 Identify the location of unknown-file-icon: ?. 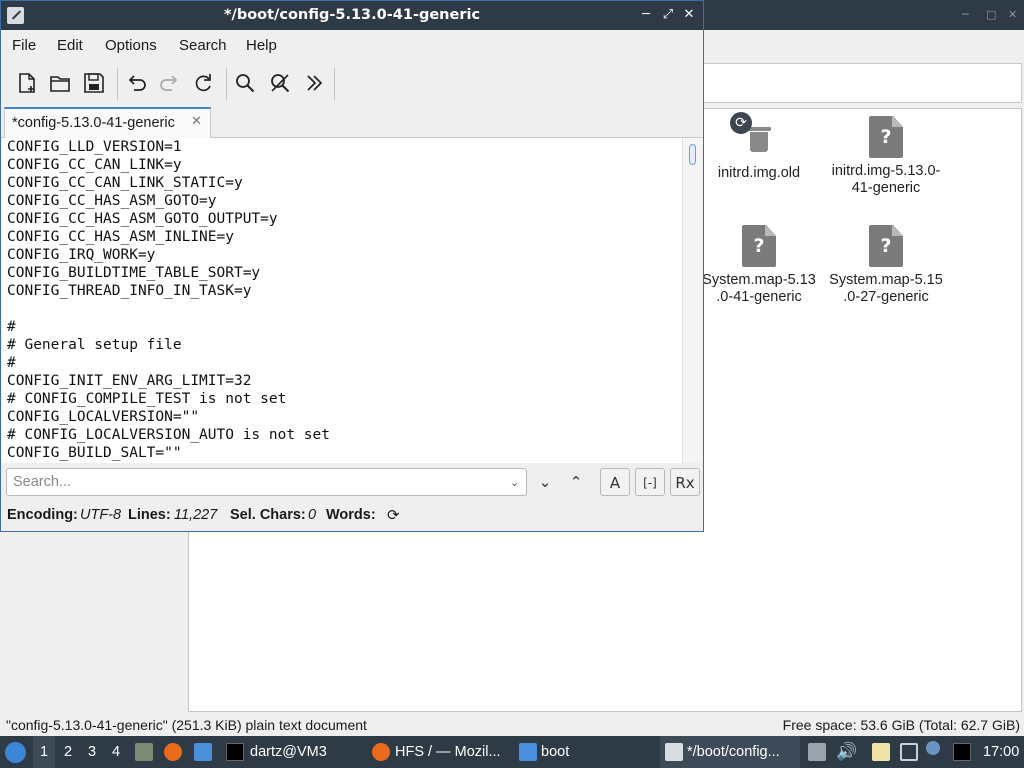
(886, 137).